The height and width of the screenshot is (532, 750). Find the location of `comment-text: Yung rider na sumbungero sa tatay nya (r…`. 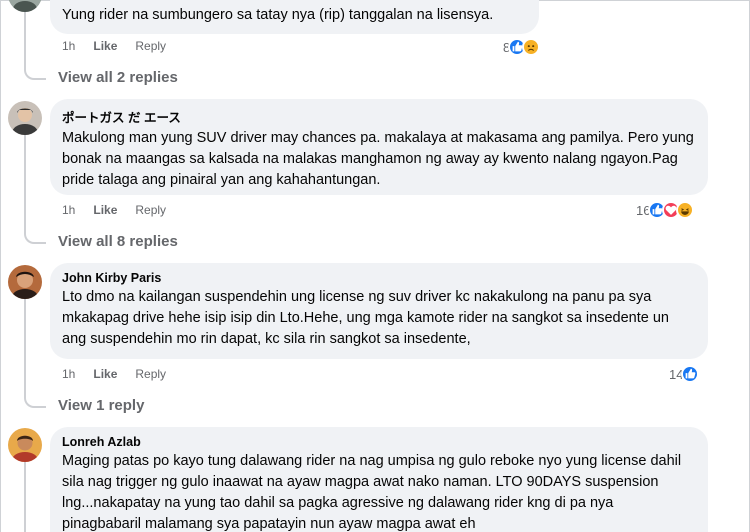

comment-text: Yung rider na sumbungero sa tatay nya (r… is located at coordinates (278, 15).